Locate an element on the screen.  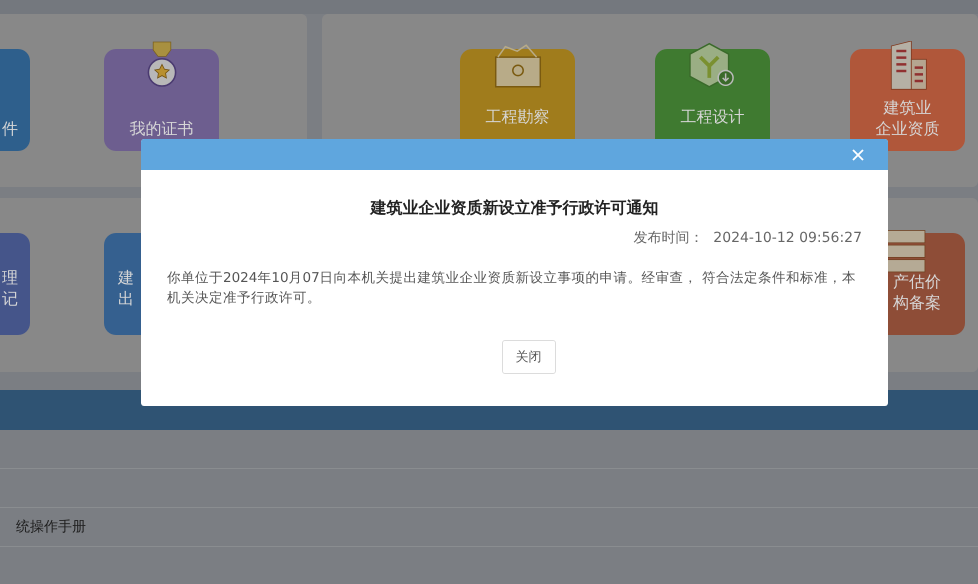
tile-label: 理 is located at coordinates (10, 277).